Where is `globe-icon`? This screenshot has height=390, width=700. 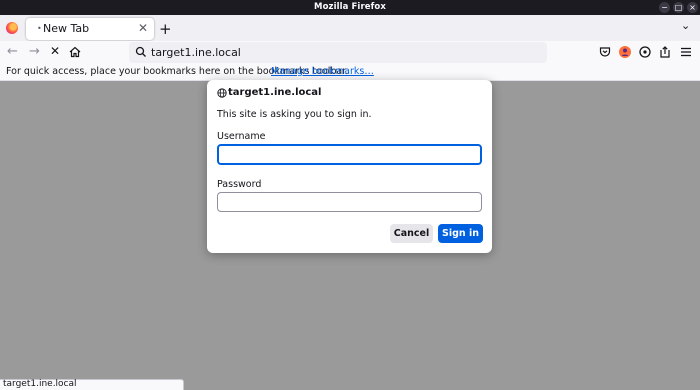 globe-icon is located at coordinates (222, 93).